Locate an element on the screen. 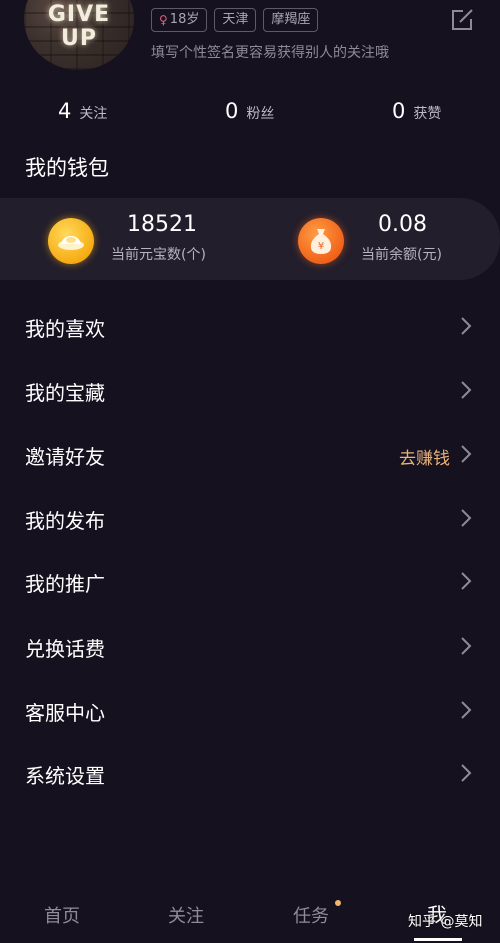 The height and width of the screenshot is (943, 500). menu-label: 我的喜欢 is located at coordinates (65, 329).